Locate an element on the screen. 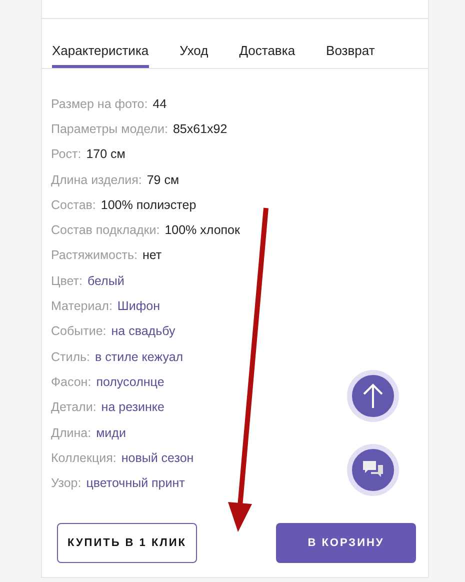  spec-link: на резинке is located at coordinates (132, 407).